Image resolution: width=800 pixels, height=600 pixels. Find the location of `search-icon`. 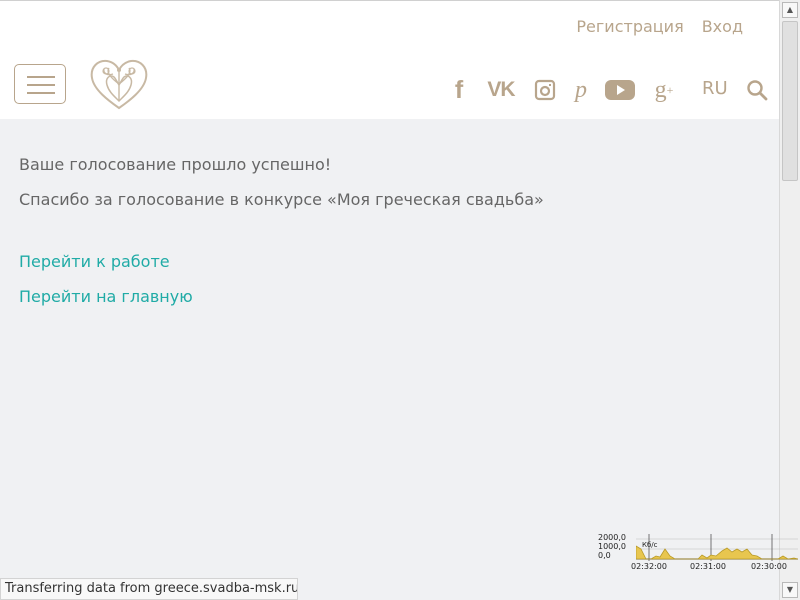

search-icon is located at coordinates (757, 90).